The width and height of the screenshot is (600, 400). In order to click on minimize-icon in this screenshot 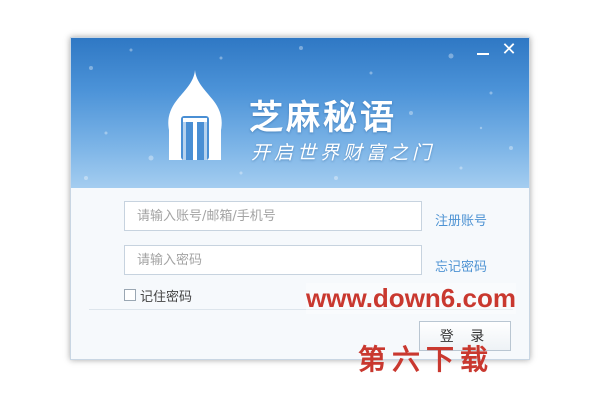, I will do `click(483, 54)`.